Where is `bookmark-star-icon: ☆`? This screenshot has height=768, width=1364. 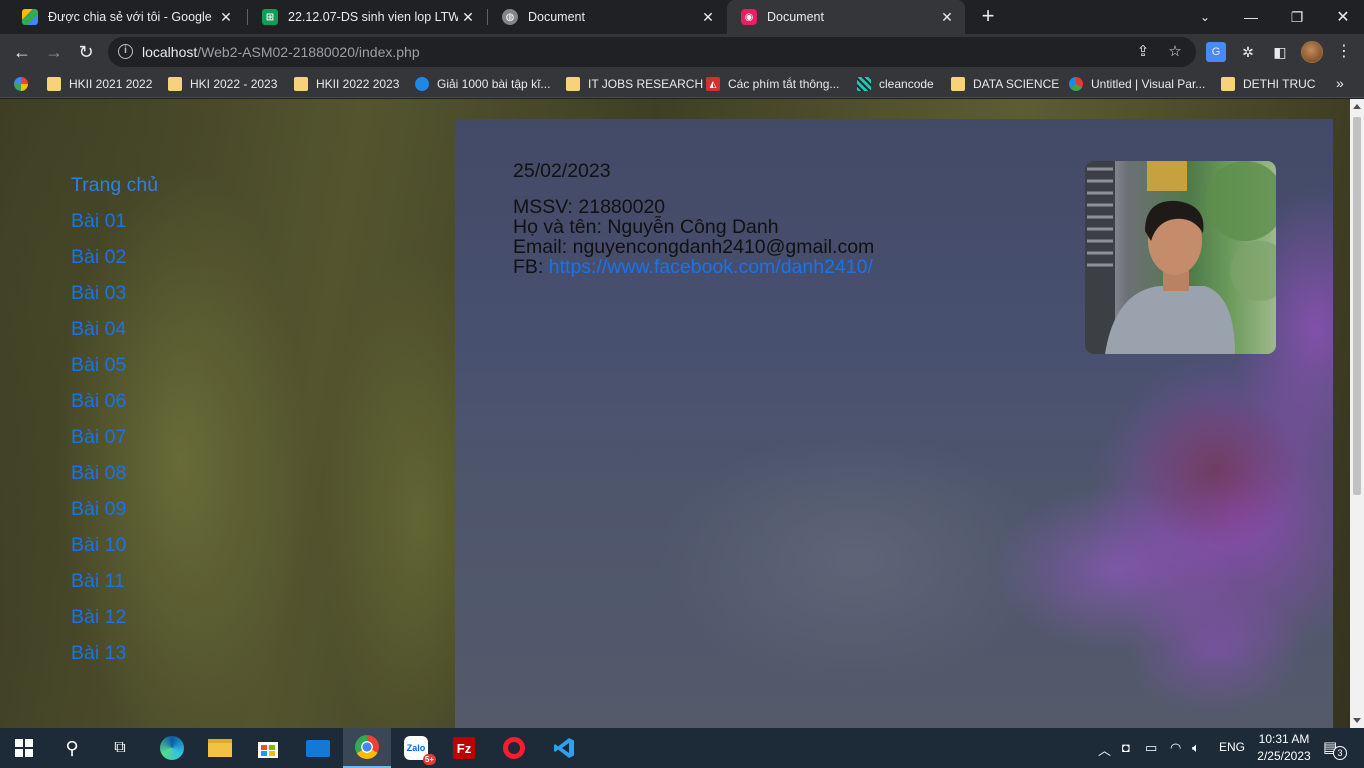 bookmark-star-icon: ☆ is located at coordinates (1175, 52).